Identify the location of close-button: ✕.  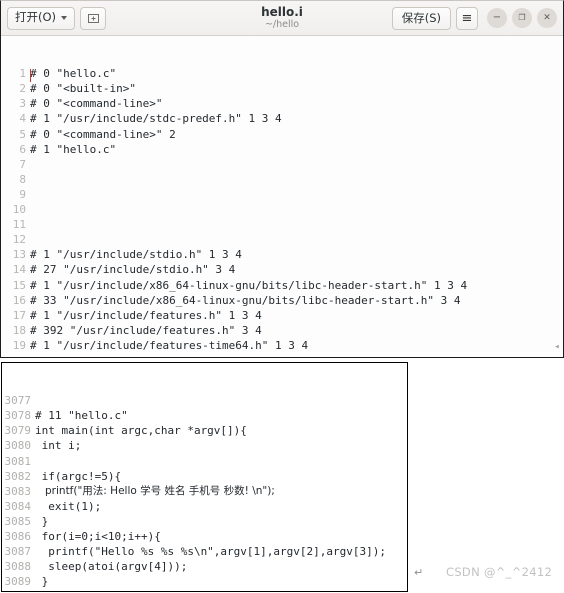
(547, 18).